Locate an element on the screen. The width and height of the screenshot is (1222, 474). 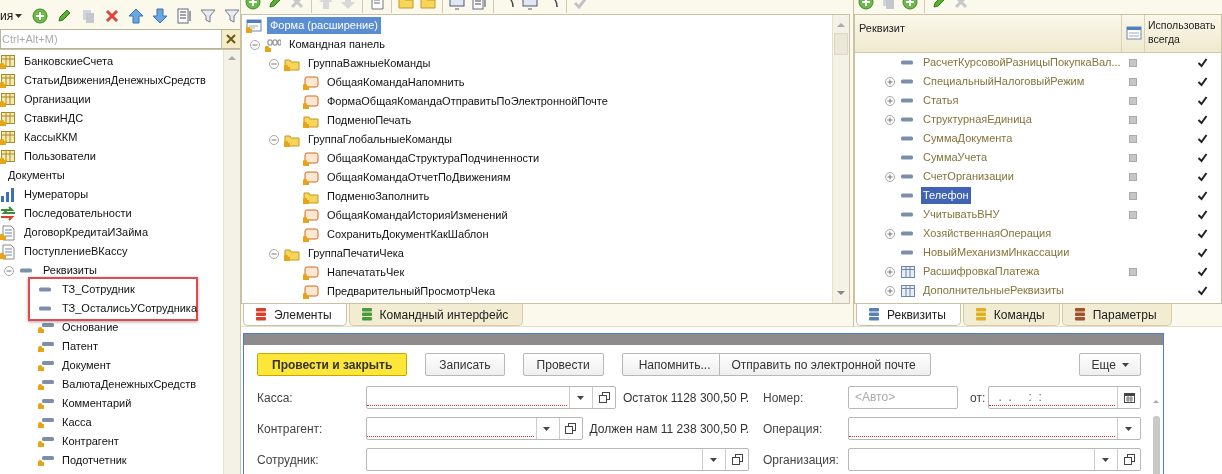
column-header: Использовать всегда is located at coordinates (1183, 34).